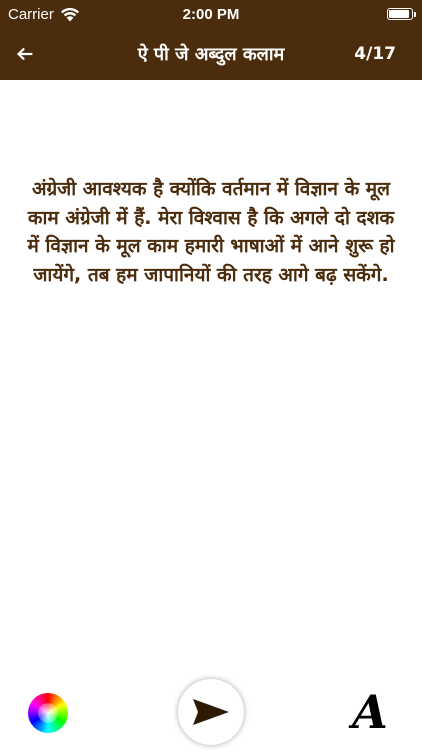  I want to click on page-counter: 4/17, so click(375, 54).